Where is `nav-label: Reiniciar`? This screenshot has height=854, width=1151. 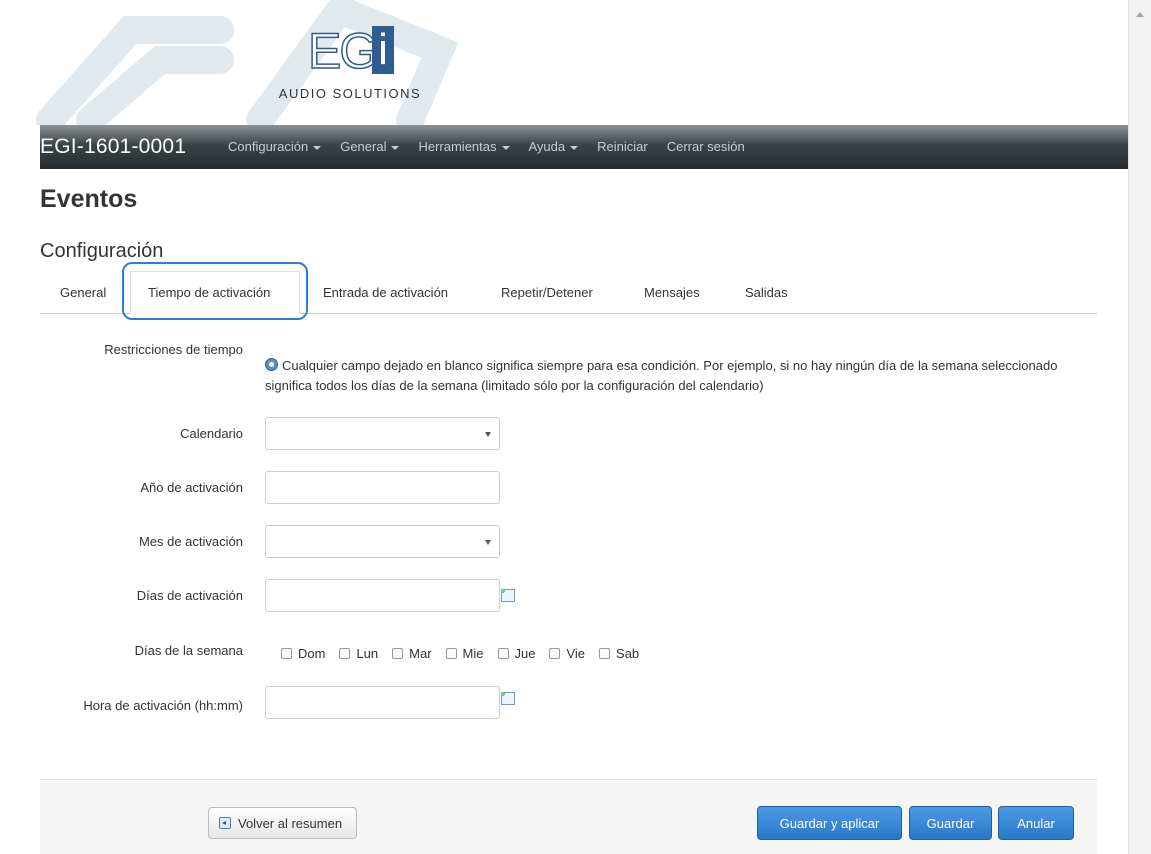 nav-label: Reiniciar is located at coordinates (622, 146).